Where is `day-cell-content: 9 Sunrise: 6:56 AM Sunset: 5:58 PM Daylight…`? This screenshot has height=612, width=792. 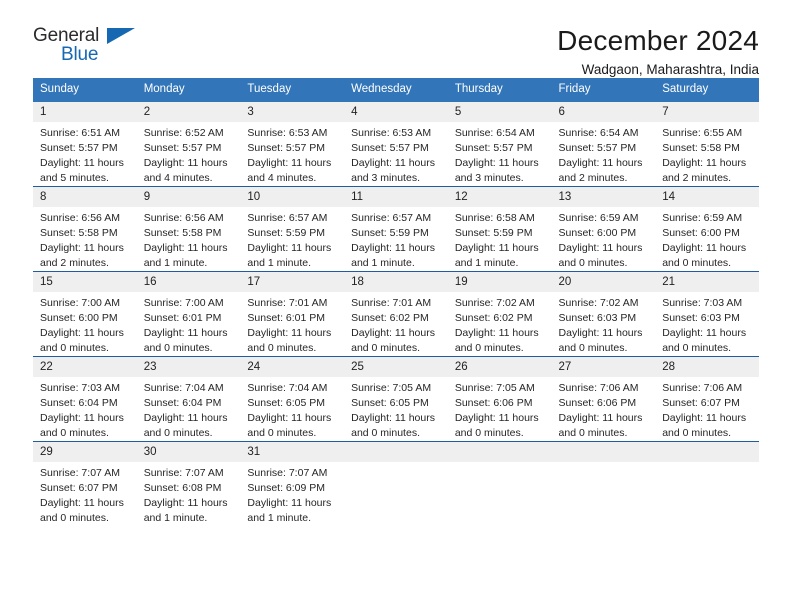 day-cell-content: 9 Sunrise: 6:56 AM Sunset: 5:58 PM Daylight… is located at coordinates (188, 228).